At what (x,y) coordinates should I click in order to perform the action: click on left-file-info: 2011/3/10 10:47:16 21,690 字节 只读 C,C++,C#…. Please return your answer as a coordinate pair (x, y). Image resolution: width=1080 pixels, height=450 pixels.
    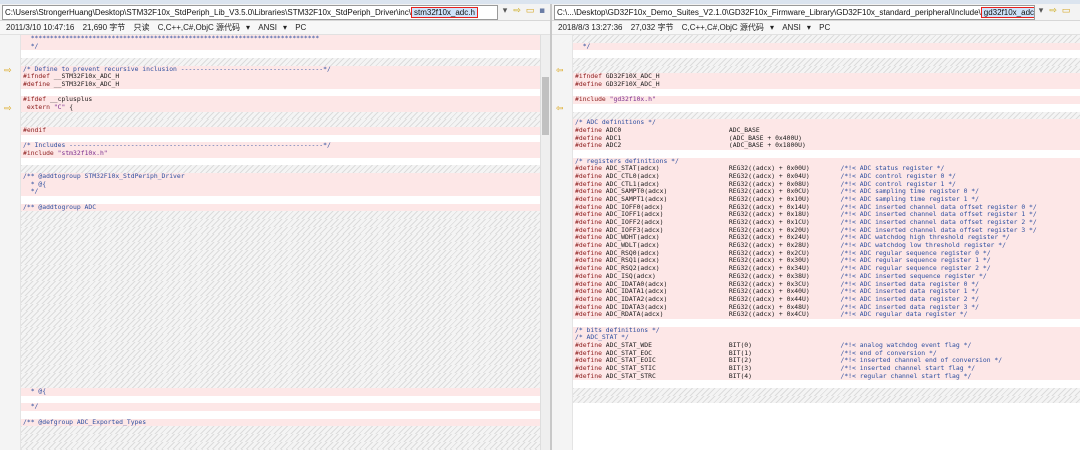
    Looking at the image, I should click on (275, 28).